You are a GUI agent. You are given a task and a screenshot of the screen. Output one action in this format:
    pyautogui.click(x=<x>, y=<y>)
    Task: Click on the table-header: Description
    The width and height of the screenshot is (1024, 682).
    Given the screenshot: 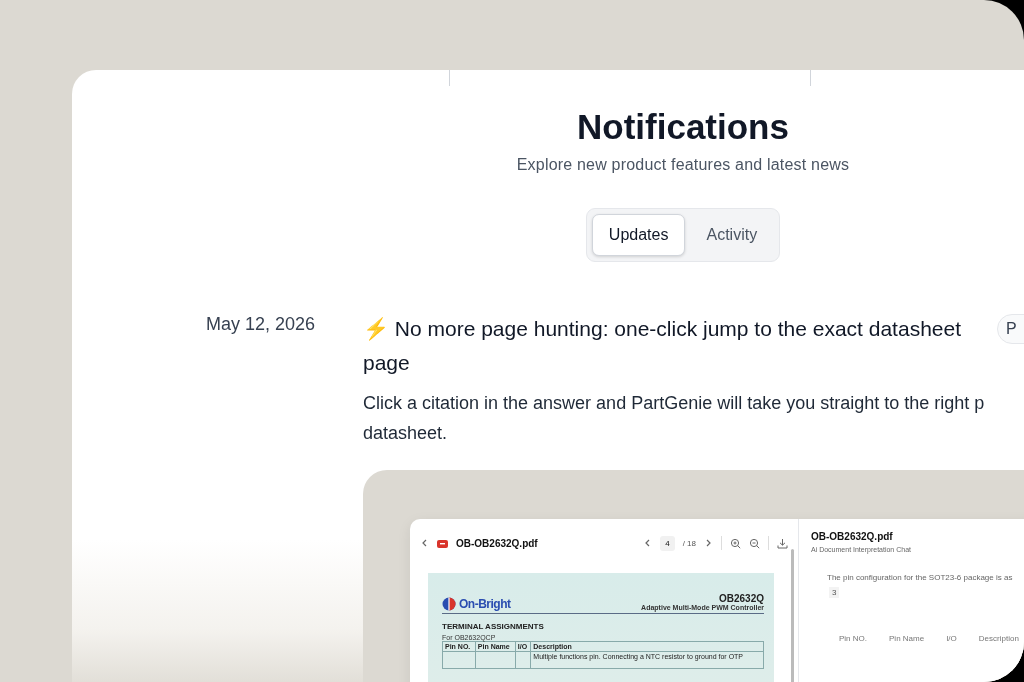 What is the action you would take?
    pyautogui.click(x=998, y=638)
    